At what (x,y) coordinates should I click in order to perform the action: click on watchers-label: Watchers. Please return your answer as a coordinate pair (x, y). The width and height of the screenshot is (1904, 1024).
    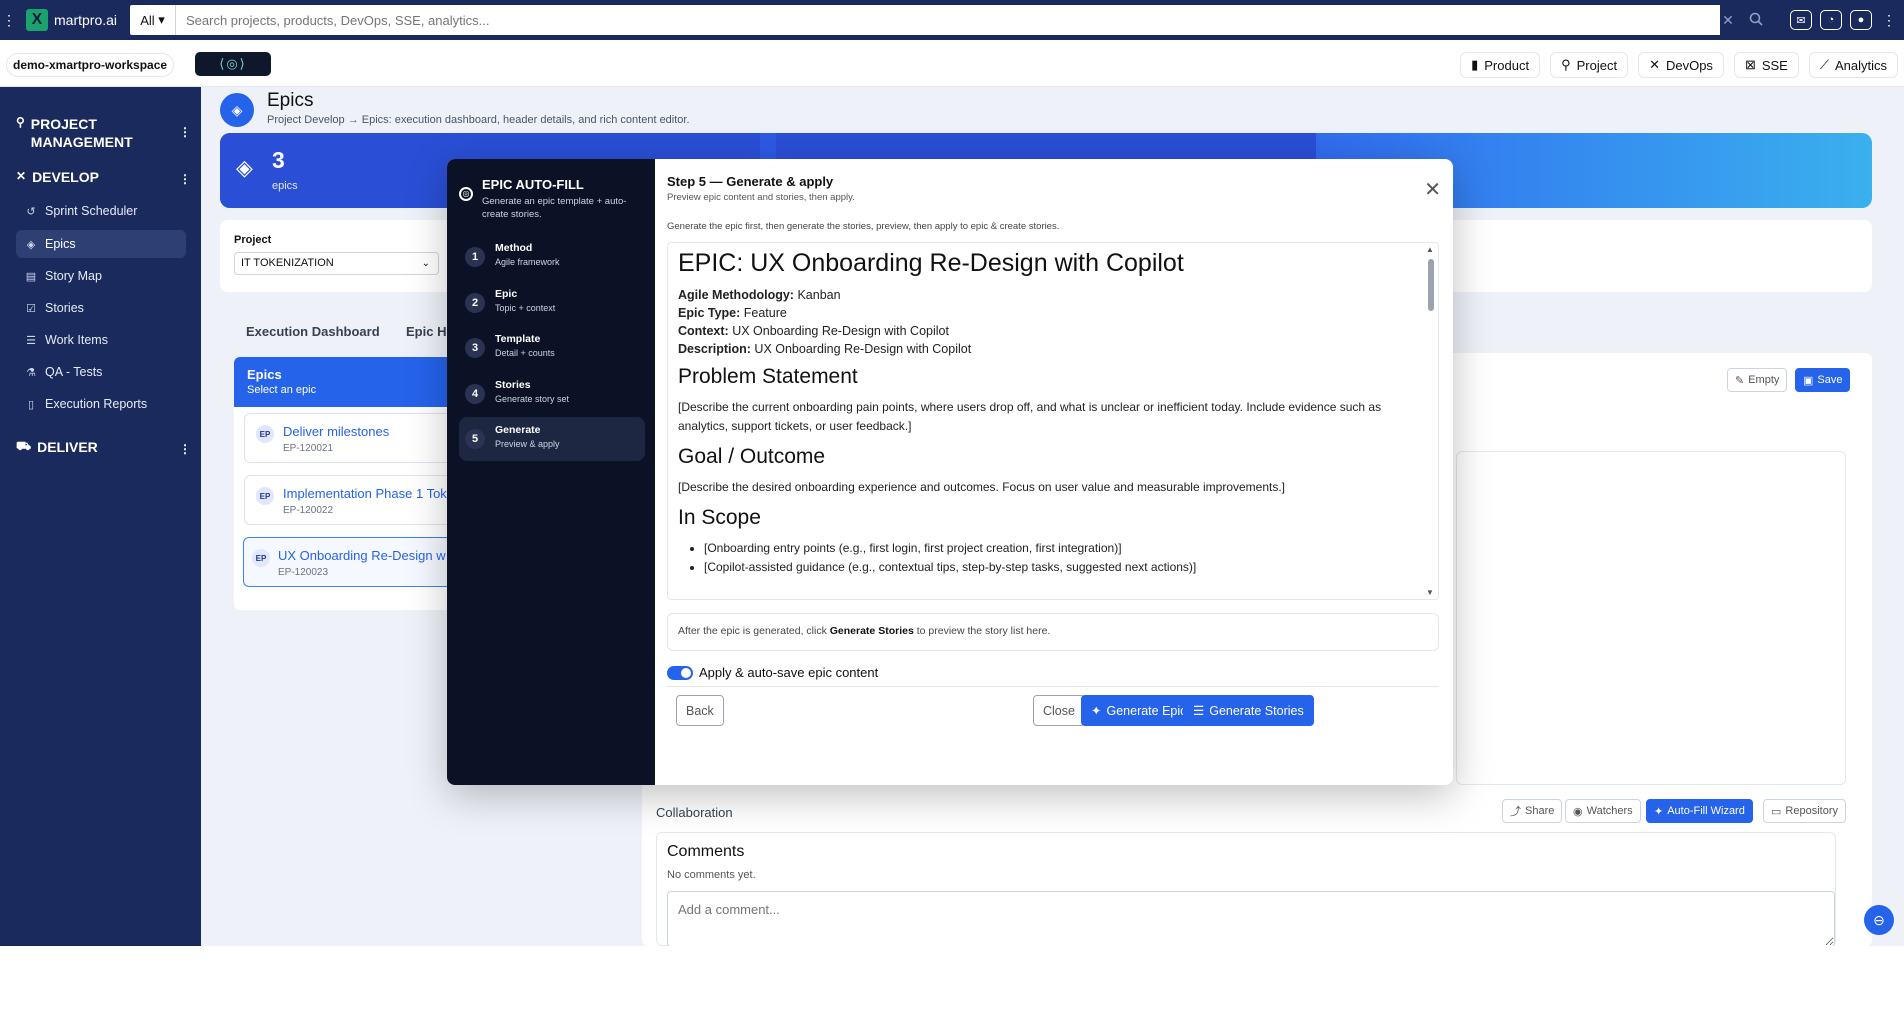
    Looking at the image, I should click on (1609, 811).